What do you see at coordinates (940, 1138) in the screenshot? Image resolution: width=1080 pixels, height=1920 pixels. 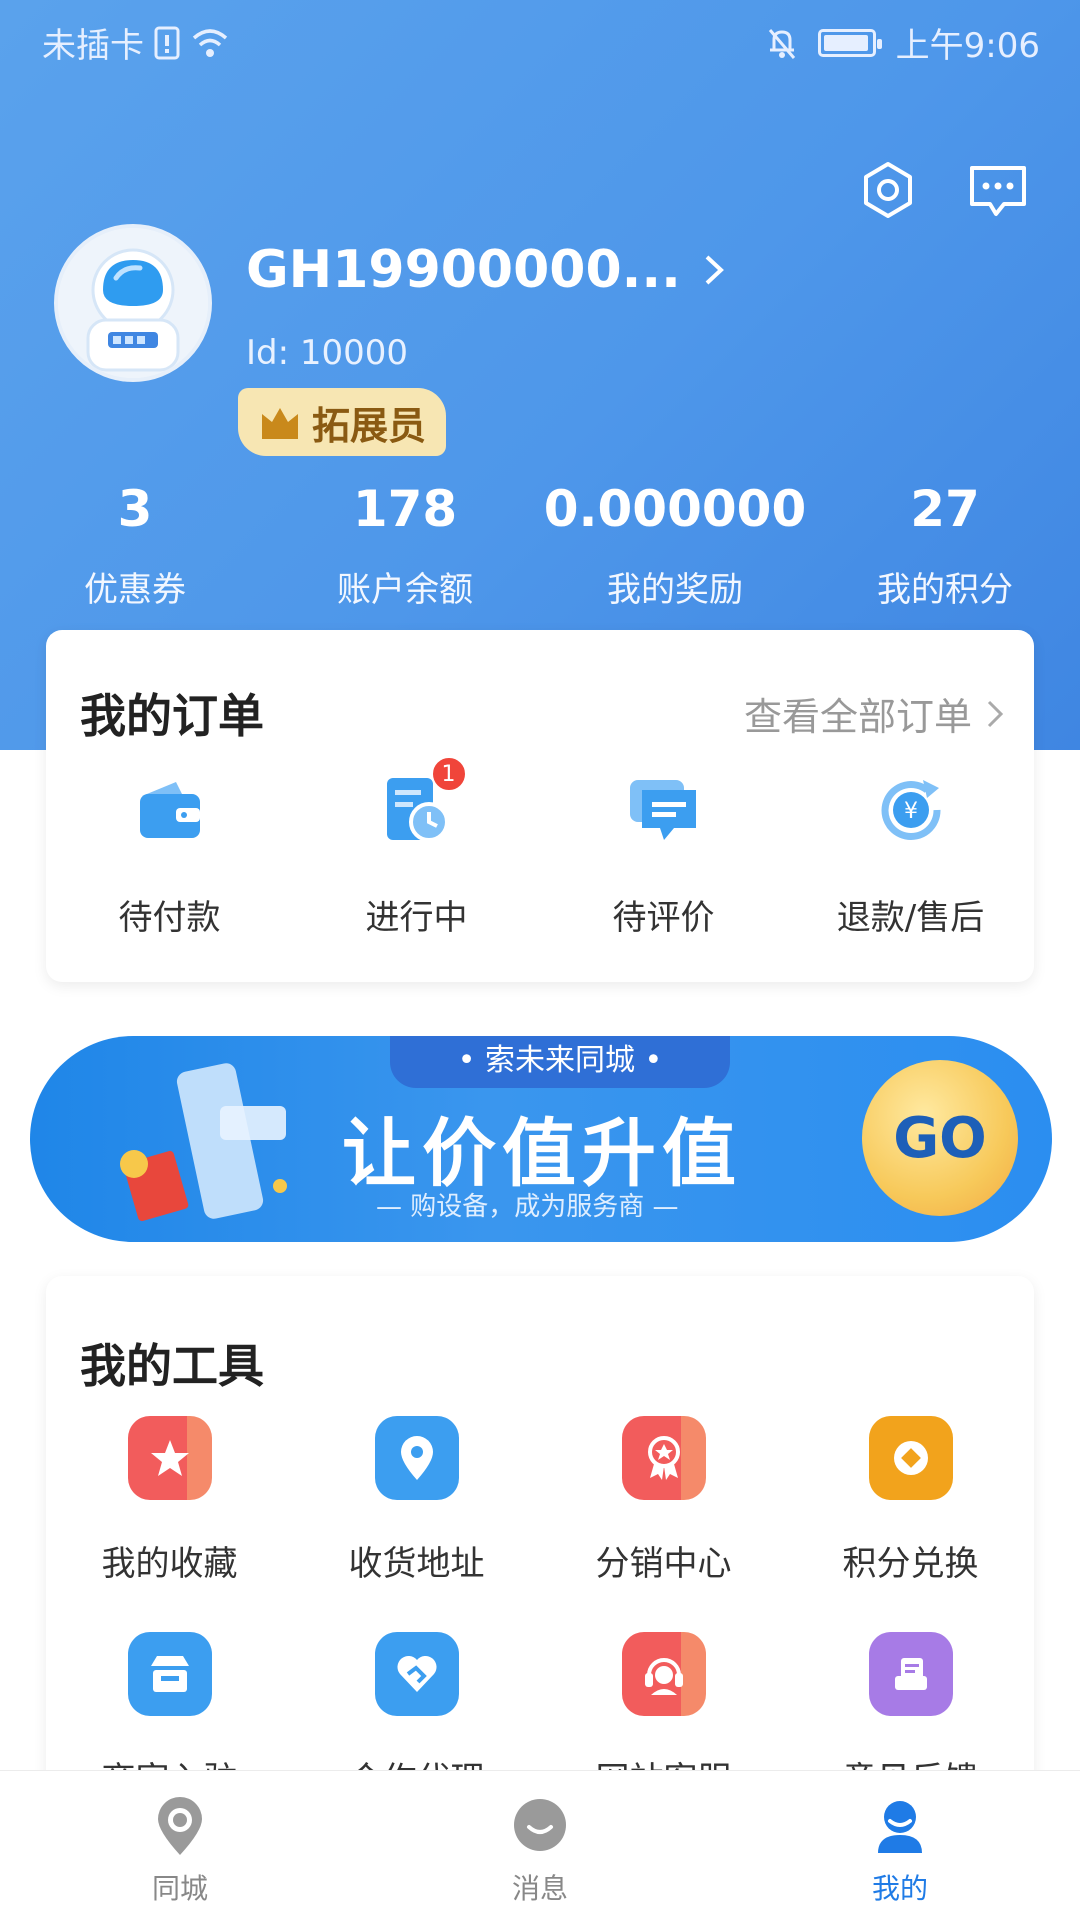 I see `go-button: GO` at bounding box center [940, 1138].